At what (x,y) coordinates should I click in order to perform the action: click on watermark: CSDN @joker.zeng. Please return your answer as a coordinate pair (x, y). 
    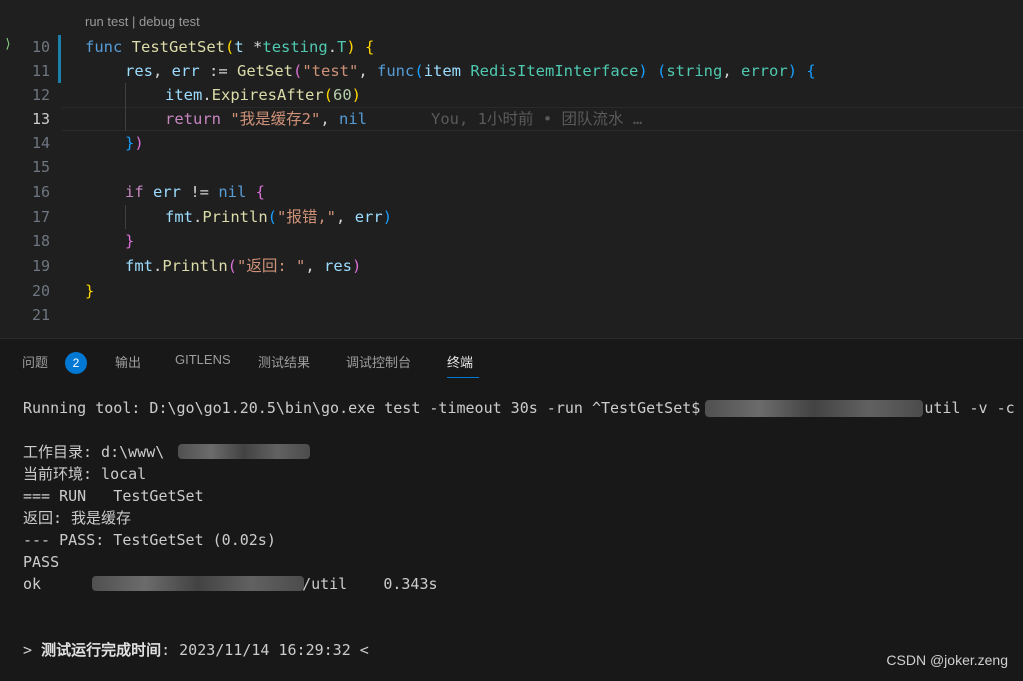
    Looking at the image, I should click on (947, 660).